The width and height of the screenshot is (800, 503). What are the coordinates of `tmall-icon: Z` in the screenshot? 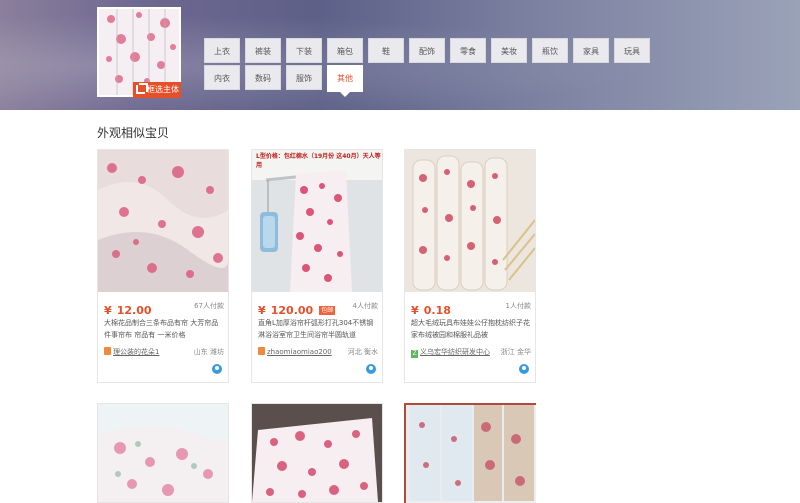 It's located at (414, 354).